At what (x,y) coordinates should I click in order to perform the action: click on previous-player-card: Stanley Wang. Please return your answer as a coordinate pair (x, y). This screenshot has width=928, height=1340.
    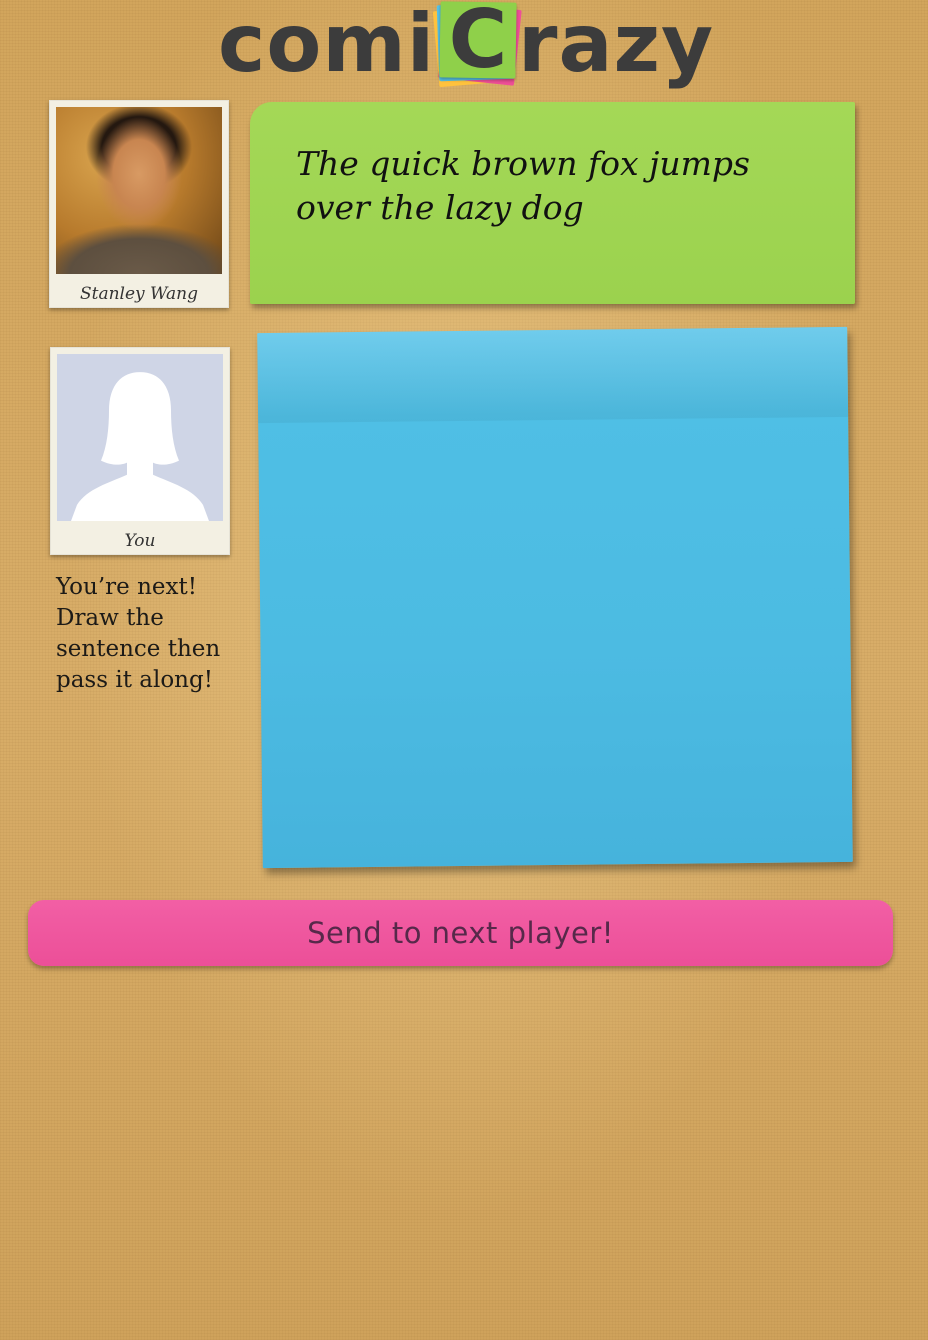
    Looking at the image, I should click on (139, 204).